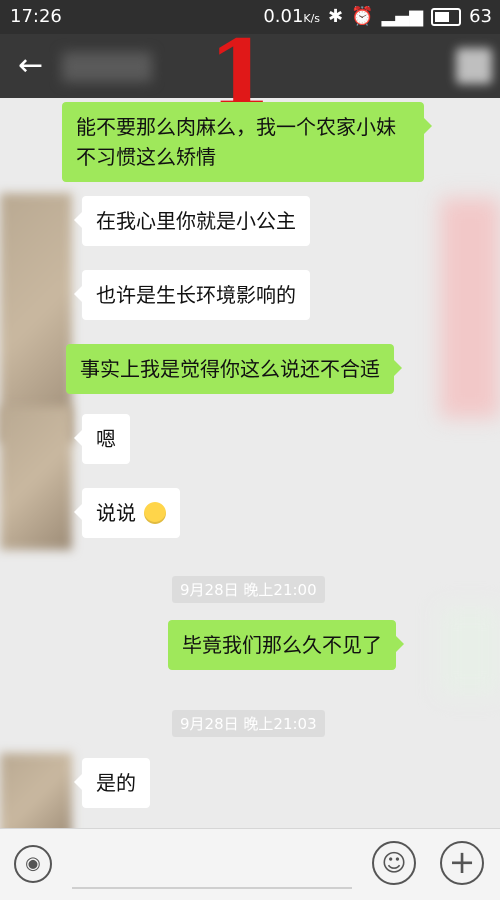 This screenshot has height=900, width=500. I want to click on voice-icon: ◉, so click(33, 864).